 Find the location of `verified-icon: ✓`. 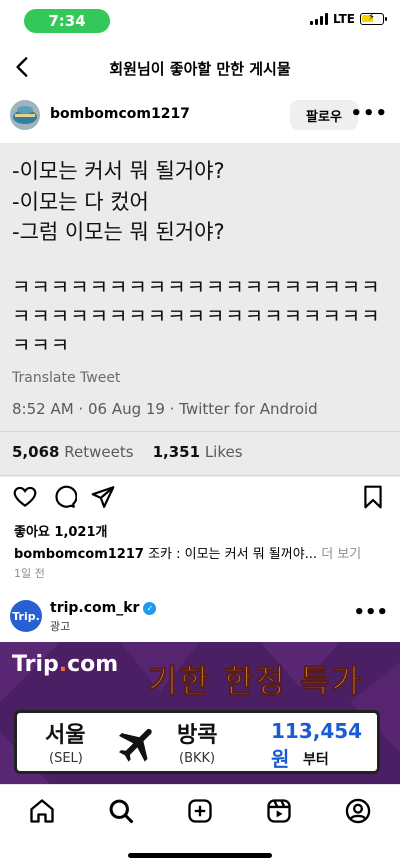

verified-icon: ✓ is located at coordinates (150, 608).